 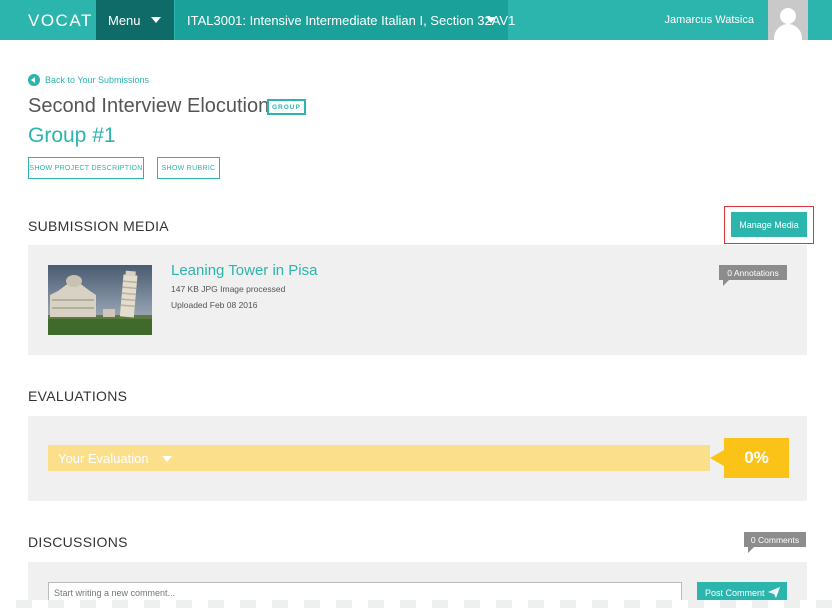 What do you see at coordinates (60, 21) in the screenshot?
I see `vocat-logo: VOCAT` at bounding box center [60, 21].